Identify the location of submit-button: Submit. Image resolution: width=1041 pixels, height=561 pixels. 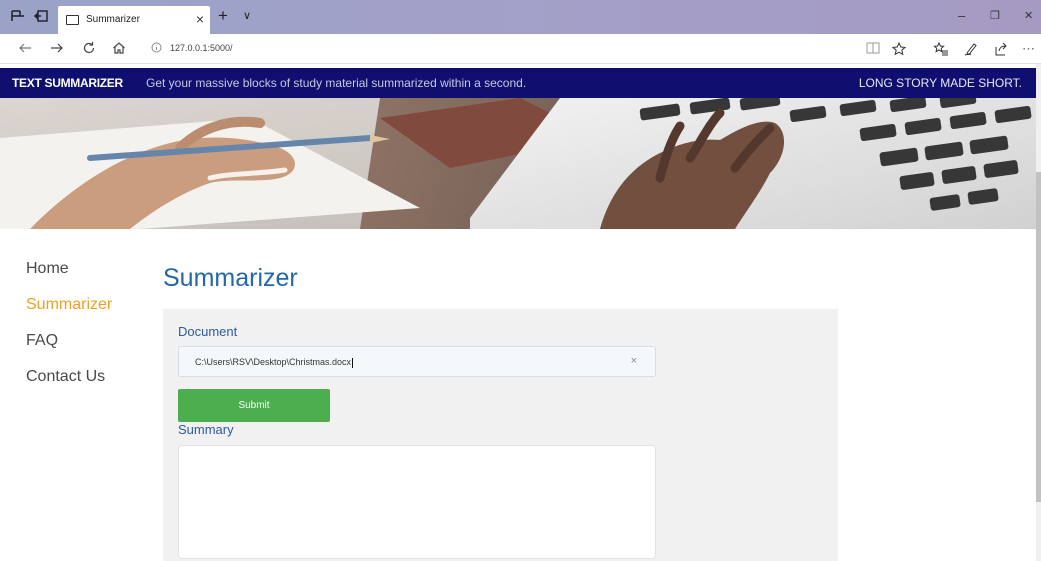
(254, 405).